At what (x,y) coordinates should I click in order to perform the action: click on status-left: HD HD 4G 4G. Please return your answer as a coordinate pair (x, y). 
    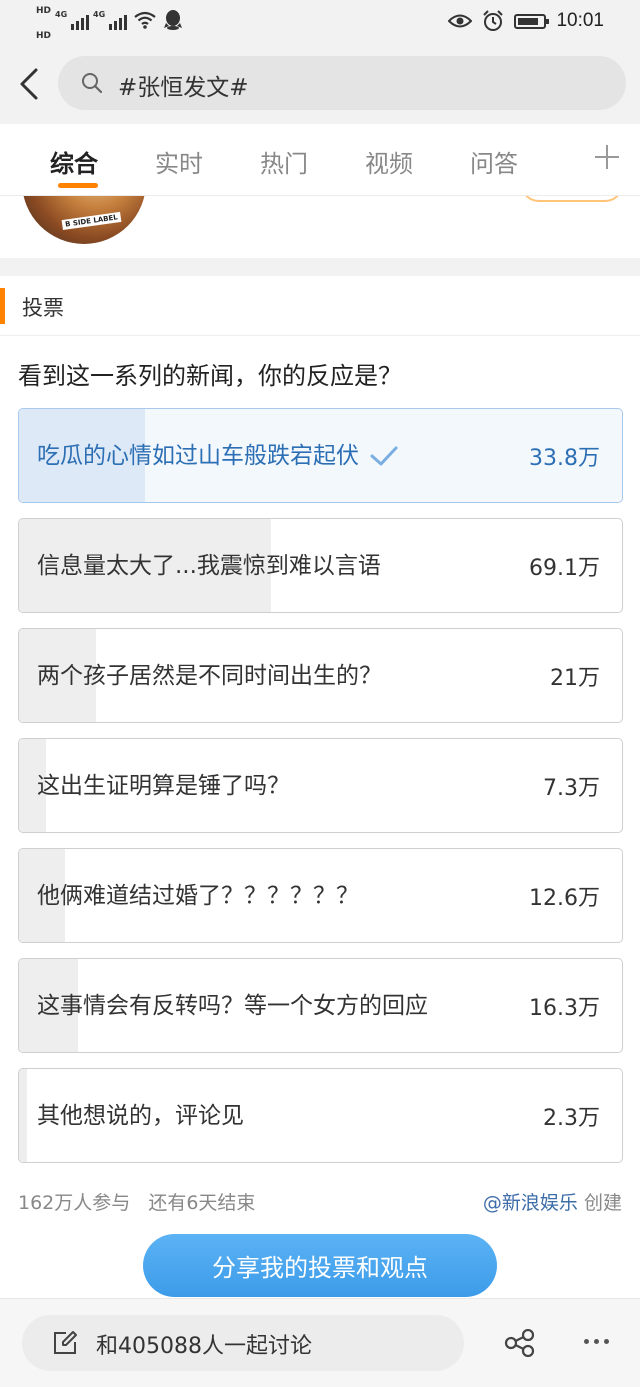
    Looking at the image, I should click on (109, 24).